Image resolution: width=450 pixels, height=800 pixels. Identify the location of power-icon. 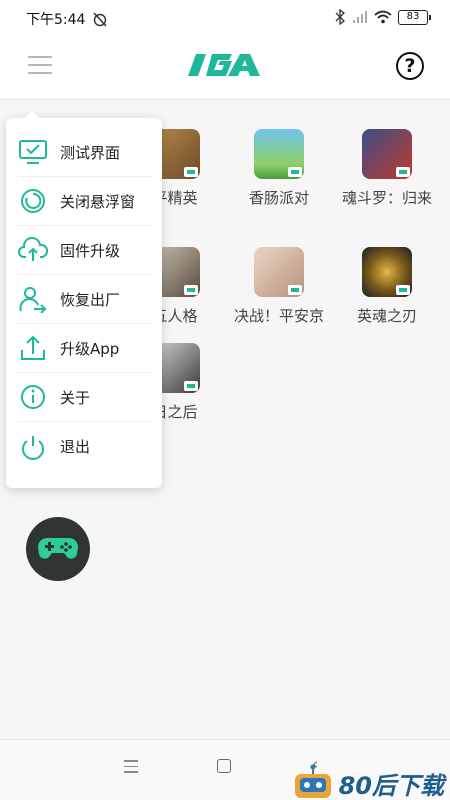
(33, 447).